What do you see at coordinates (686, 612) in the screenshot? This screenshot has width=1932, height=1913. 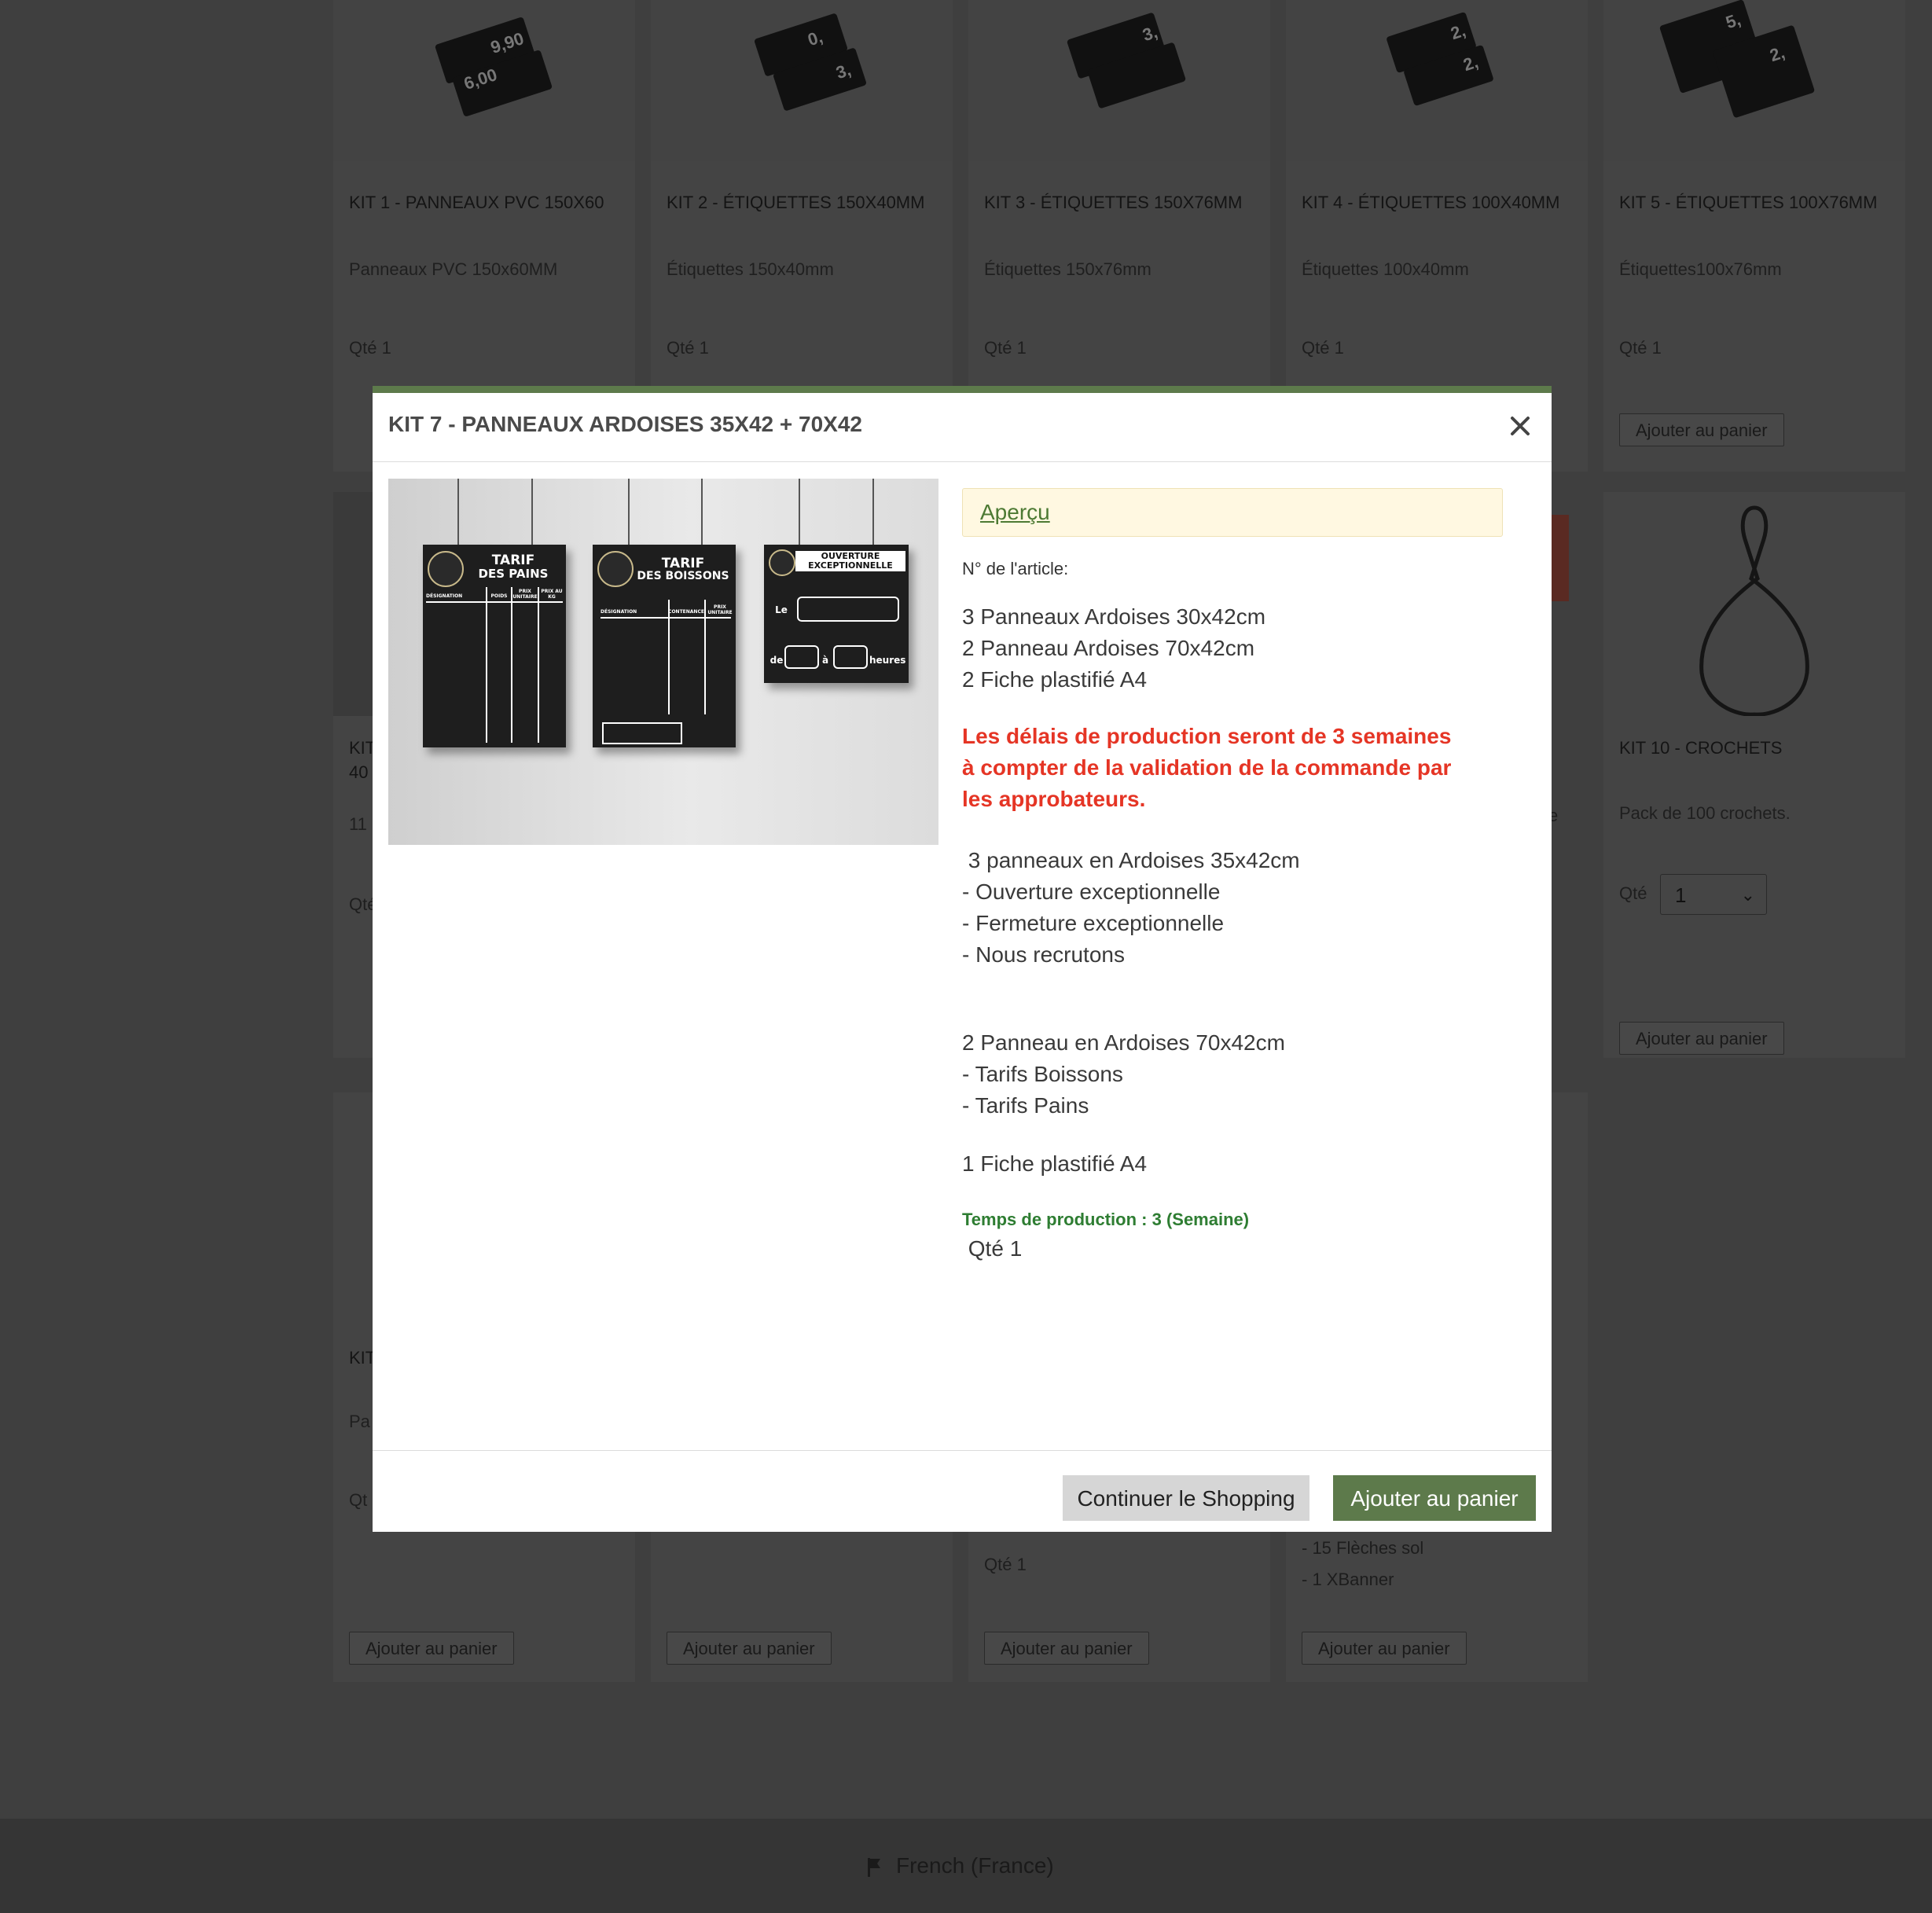 I see `board-column-label: CONTENANCE` at bounding box center [686, 612].